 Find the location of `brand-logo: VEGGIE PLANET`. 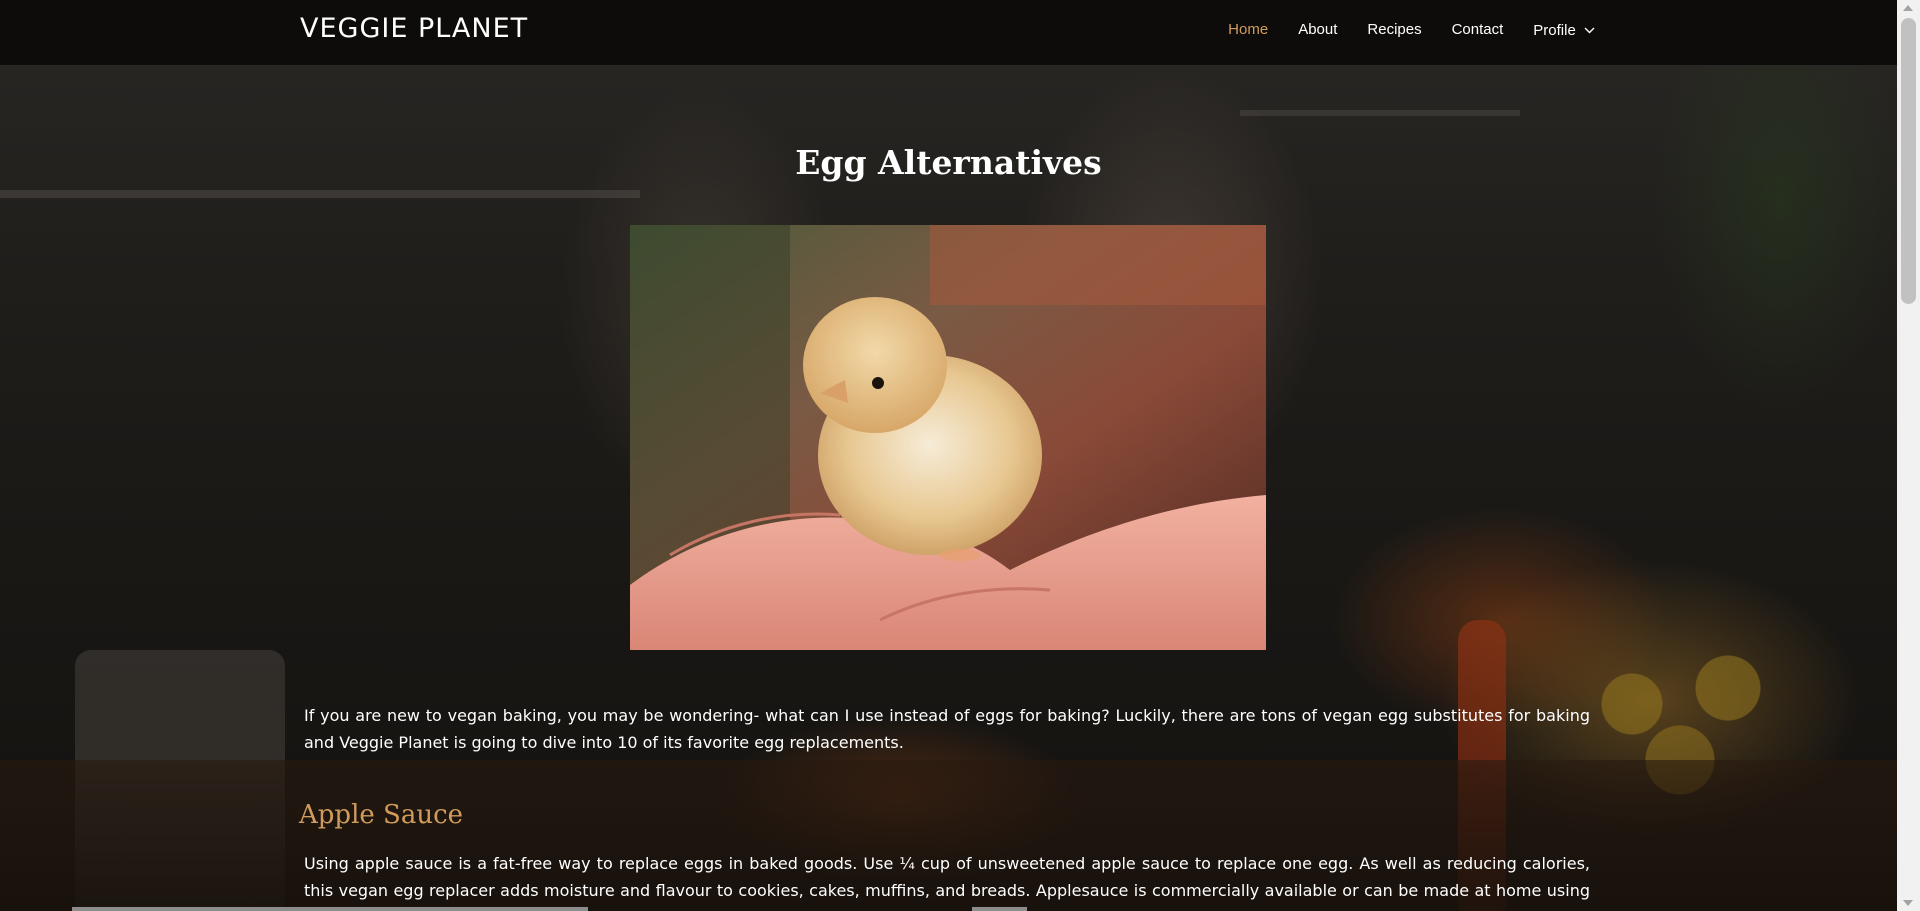

brand-logo: VEGGIE PLANET is located at coordinates (414, 28).